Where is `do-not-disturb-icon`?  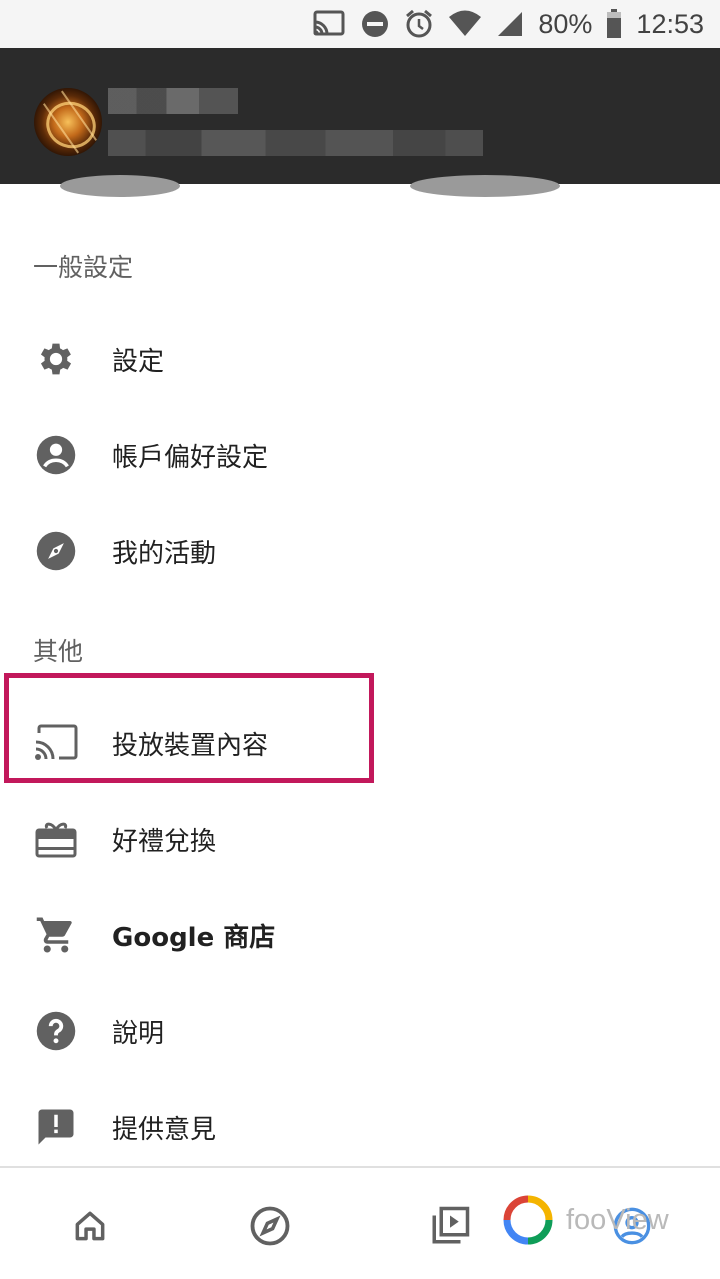
do-not-disturb-icon is located at coordinates (375, 24).